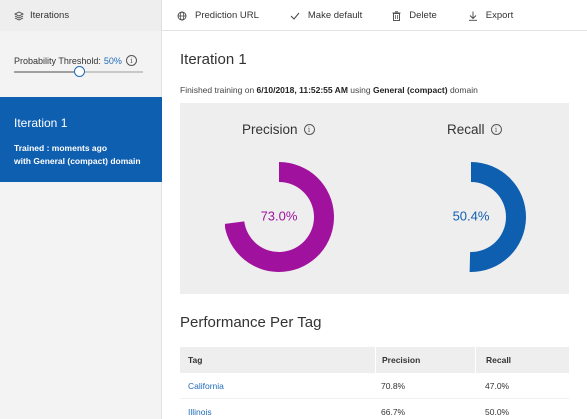  Describe the element at coordinates (499, 15) in the screenshot. I see `export-label: Export` at that location.